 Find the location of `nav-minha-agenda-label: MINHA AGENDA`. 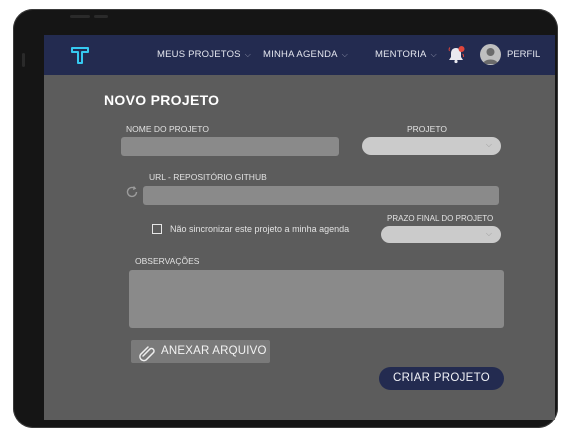

nav-minha-agenda-label: MINHA AGENDA is located at coordinates (300, 54).